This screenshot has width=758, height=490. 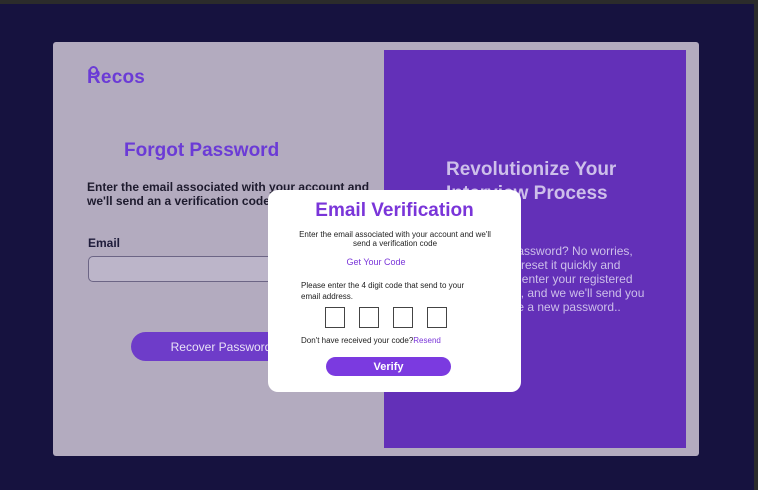 What do you see at coordinates (388, 366) in the screenshot?
I see `verify-button: Verify` at bounding box center [388, 366].